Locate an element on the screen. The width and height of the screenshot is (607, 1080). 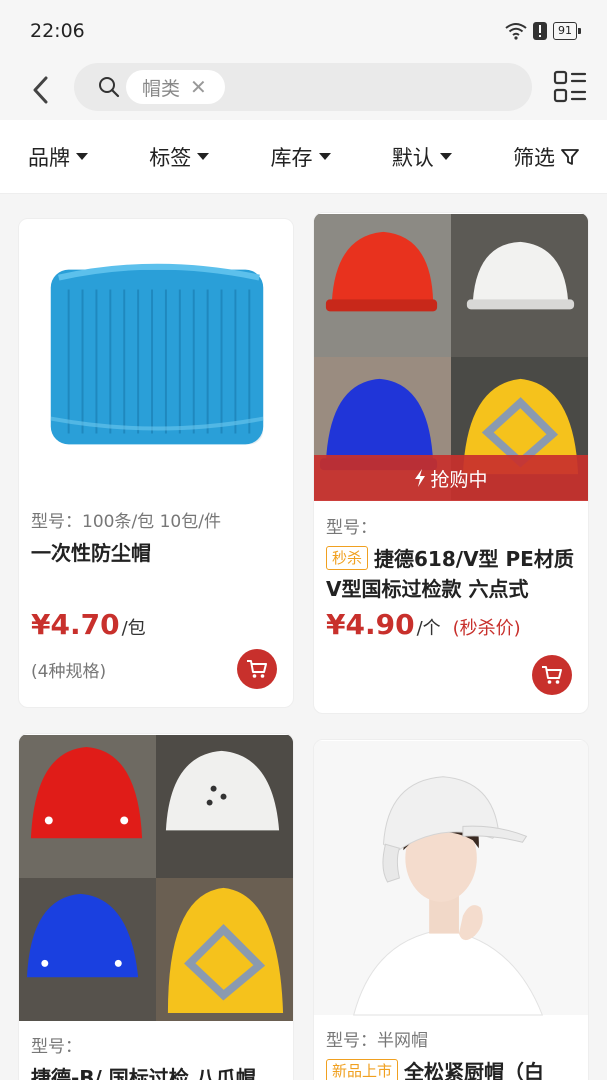
seckill-tag: 秒杀 is located at coordinates (347, 558).